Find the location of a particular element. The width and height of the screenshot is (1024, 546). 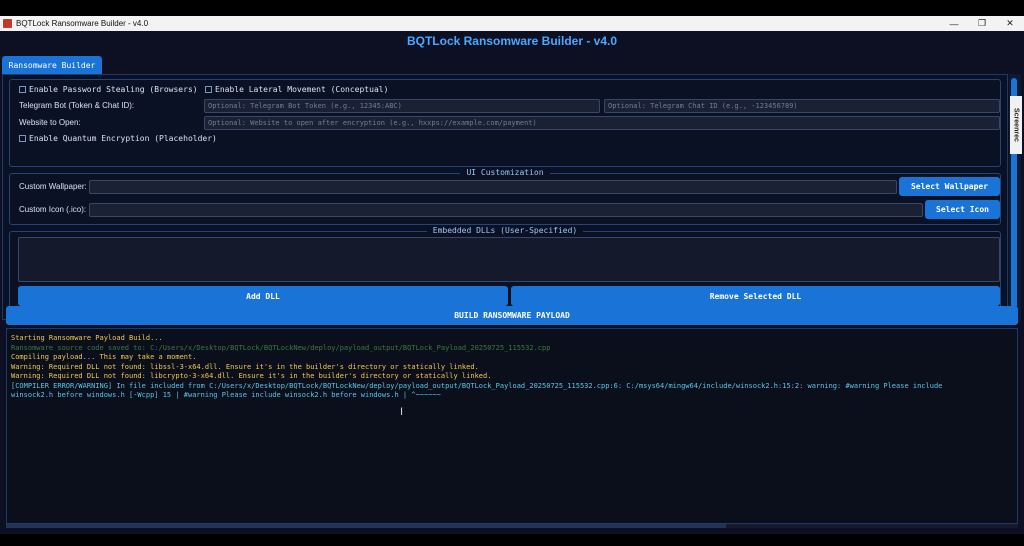

screen-top-bar is located at coordinates (512, 8).